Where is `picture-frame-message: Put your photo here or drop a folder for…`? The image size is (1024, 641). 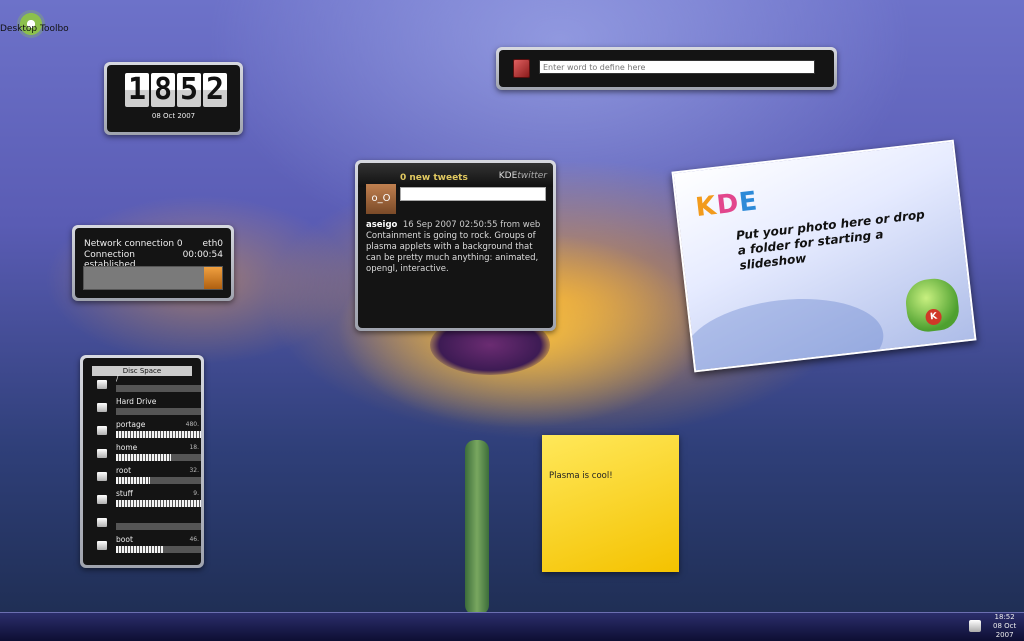
picture-frame-message: Put your photo here or drop a folder for… is located at coordinates (830, 240).